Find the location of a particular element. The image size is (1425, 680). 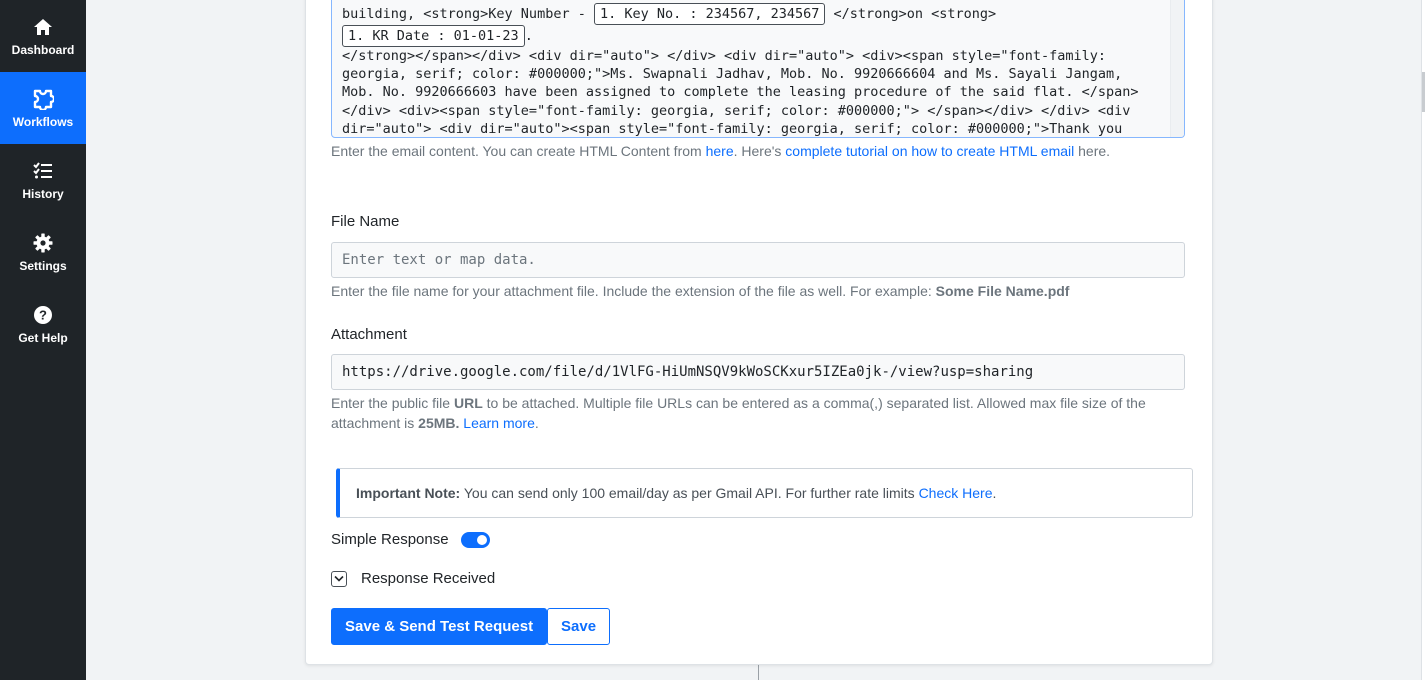

help-icon: ? is located at coordinates (43, 315).